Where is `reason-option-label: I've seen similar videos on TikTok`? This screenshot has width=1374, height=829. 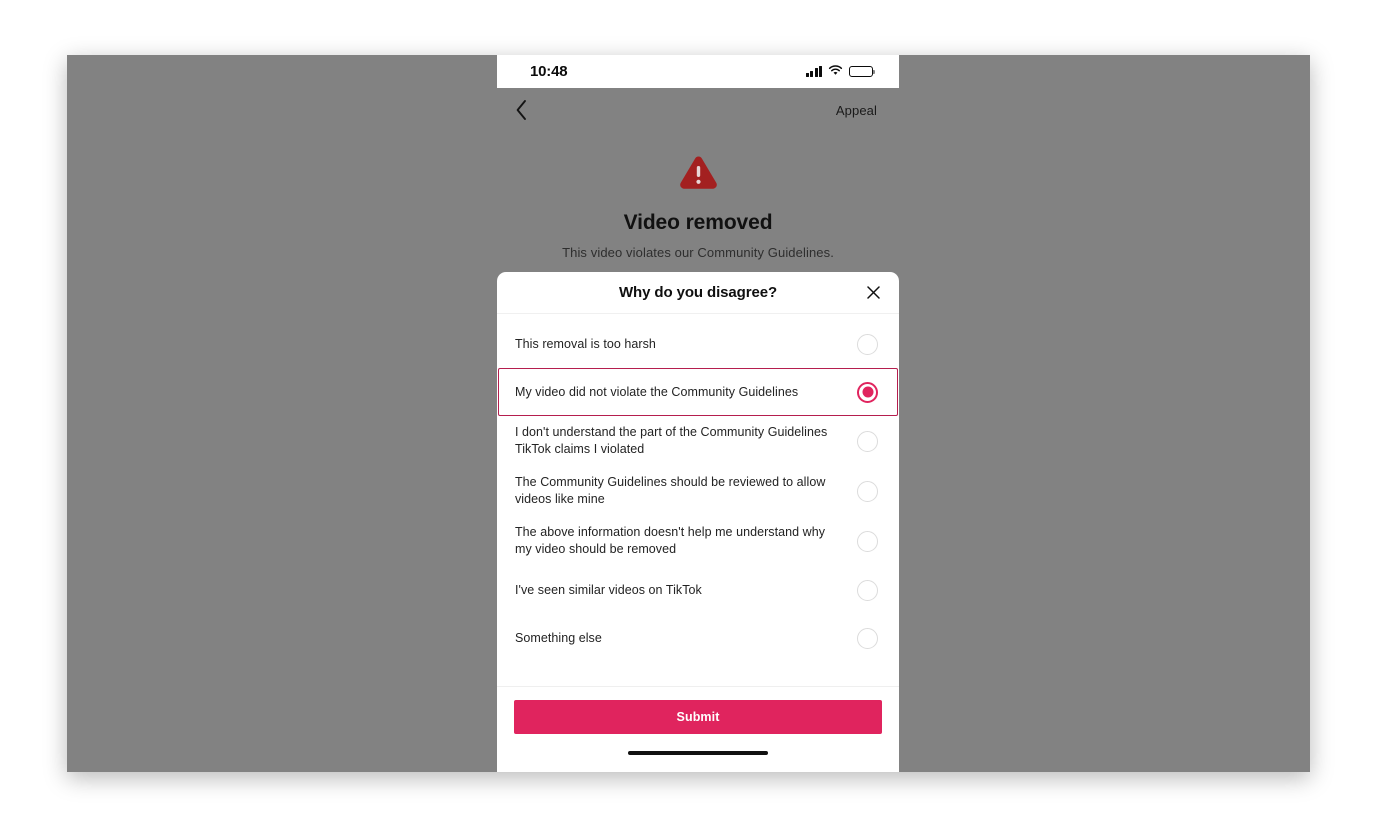
reason-option-label: I've seen similar videos on TikTok is located at coordinates (608, 589).